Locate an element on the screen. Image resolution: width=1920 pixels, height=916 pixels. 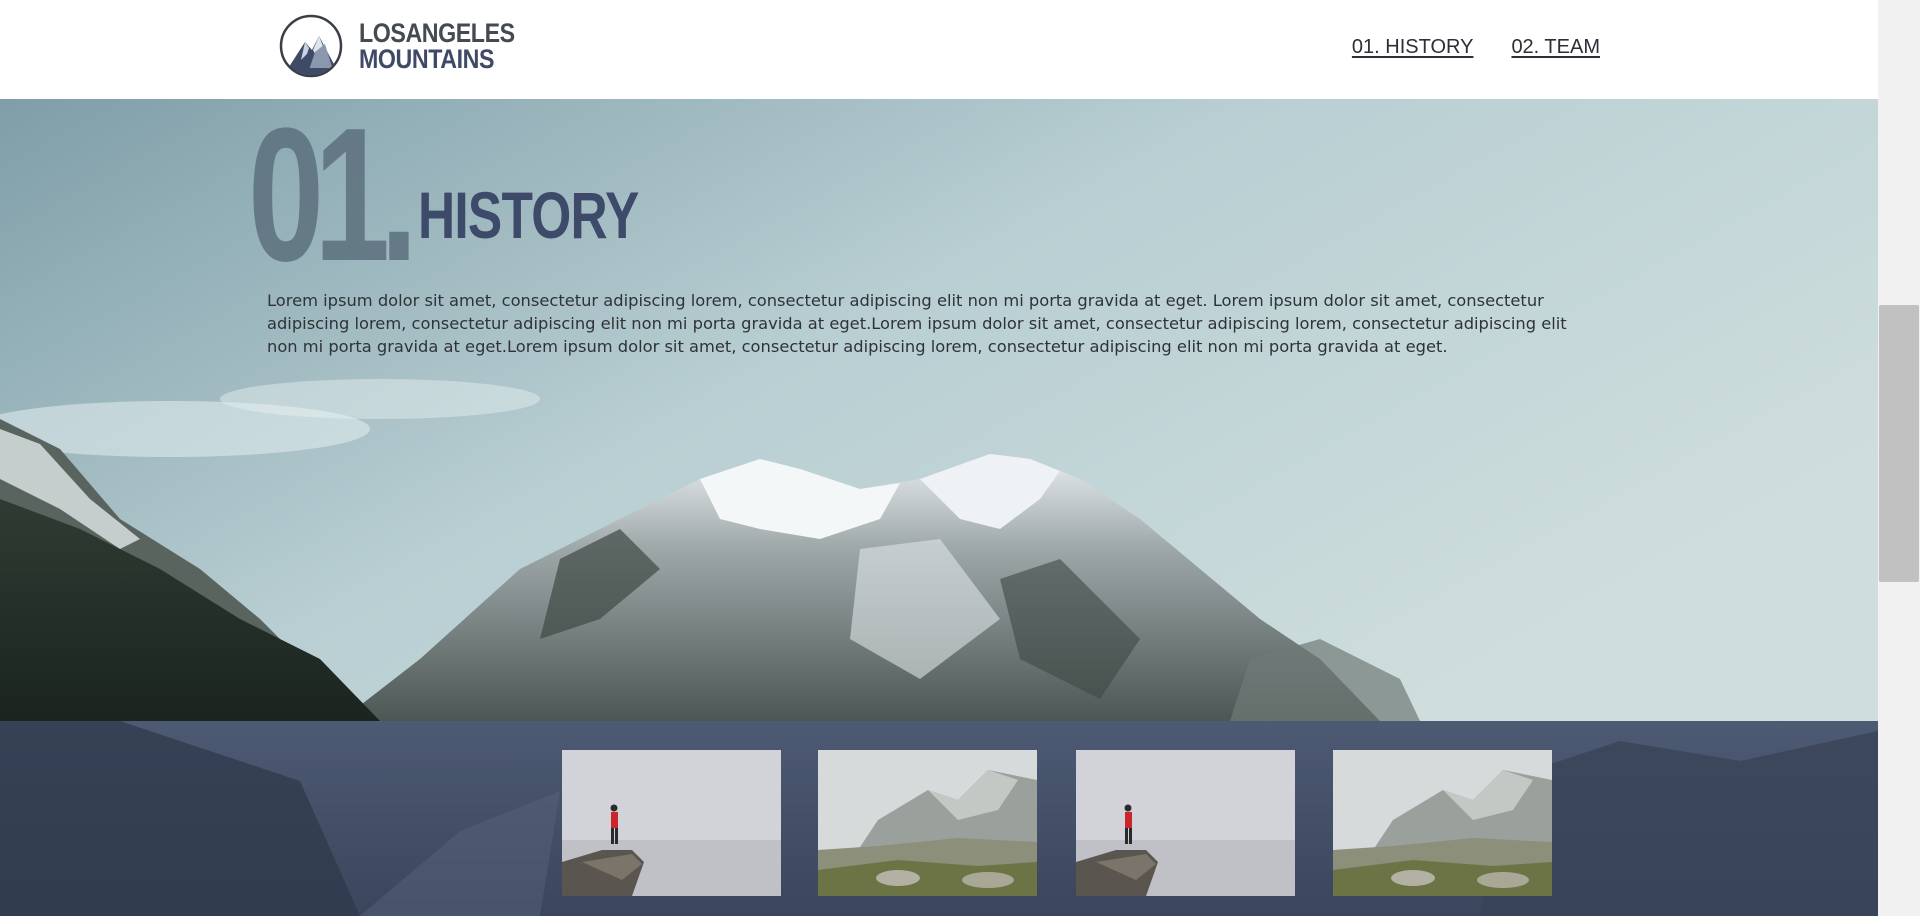
logo-line-1: LOSANGELES is located at coordinates (437, 33).